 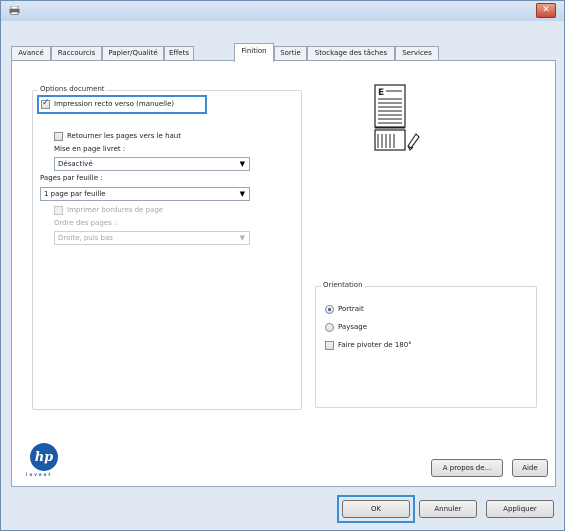 I want to click on page-order-value: Droite, puis bas, so click(x=85, y=238).